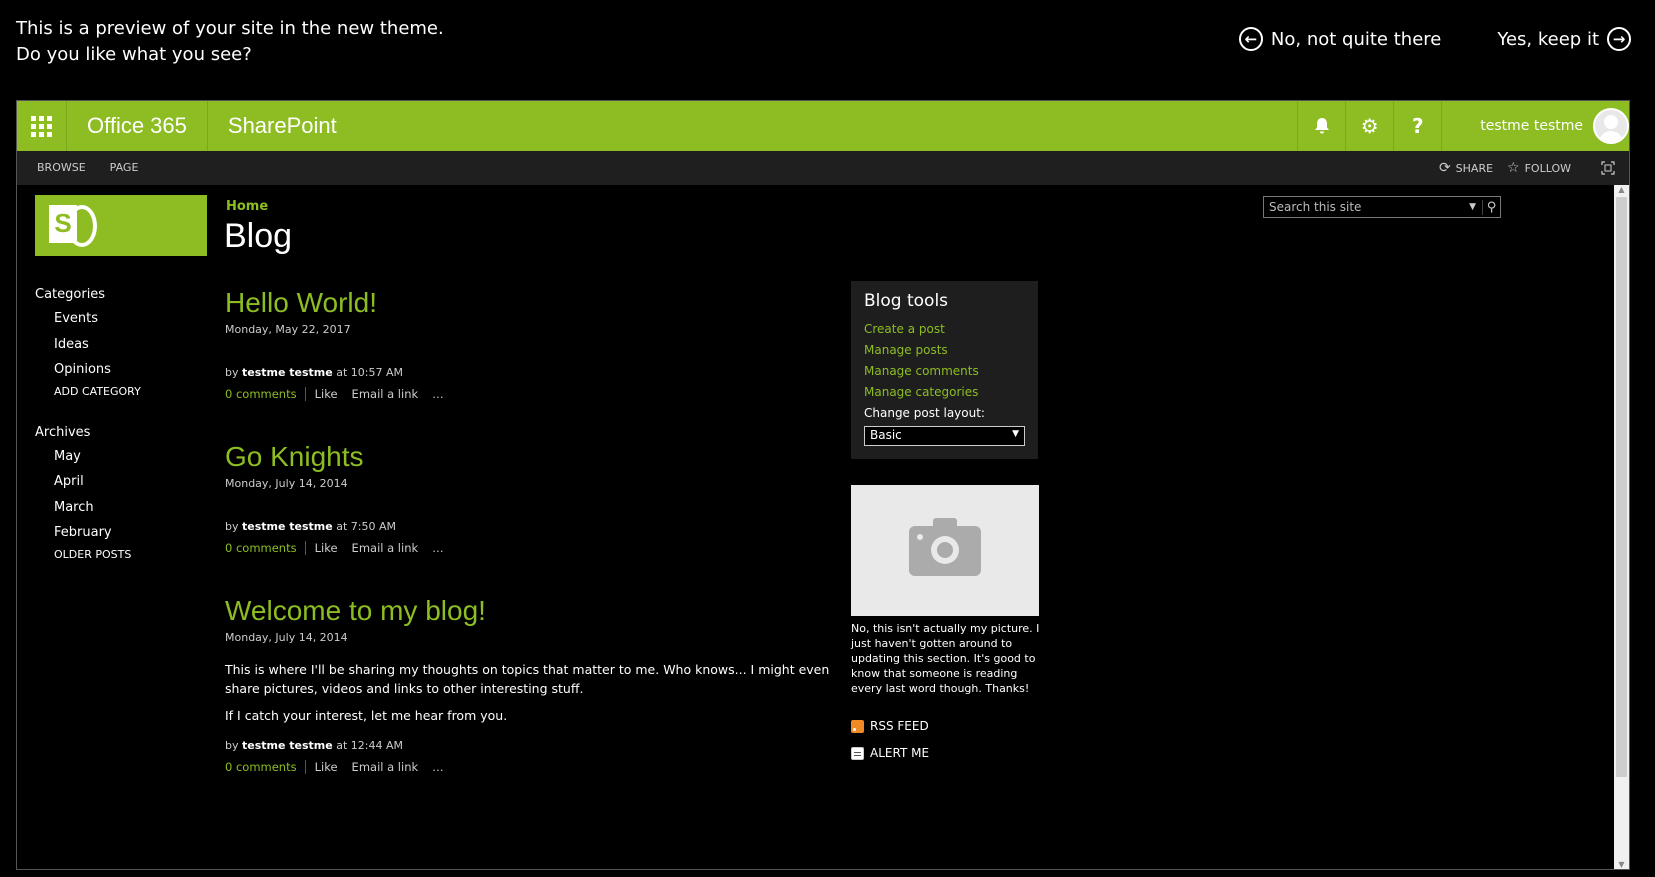 The width and height of the screenshot is (1655, 877). Describe the element at coordinates (134, 54) in the screenshot. I see `preview-line-2: Do you like what you see?` at that location.